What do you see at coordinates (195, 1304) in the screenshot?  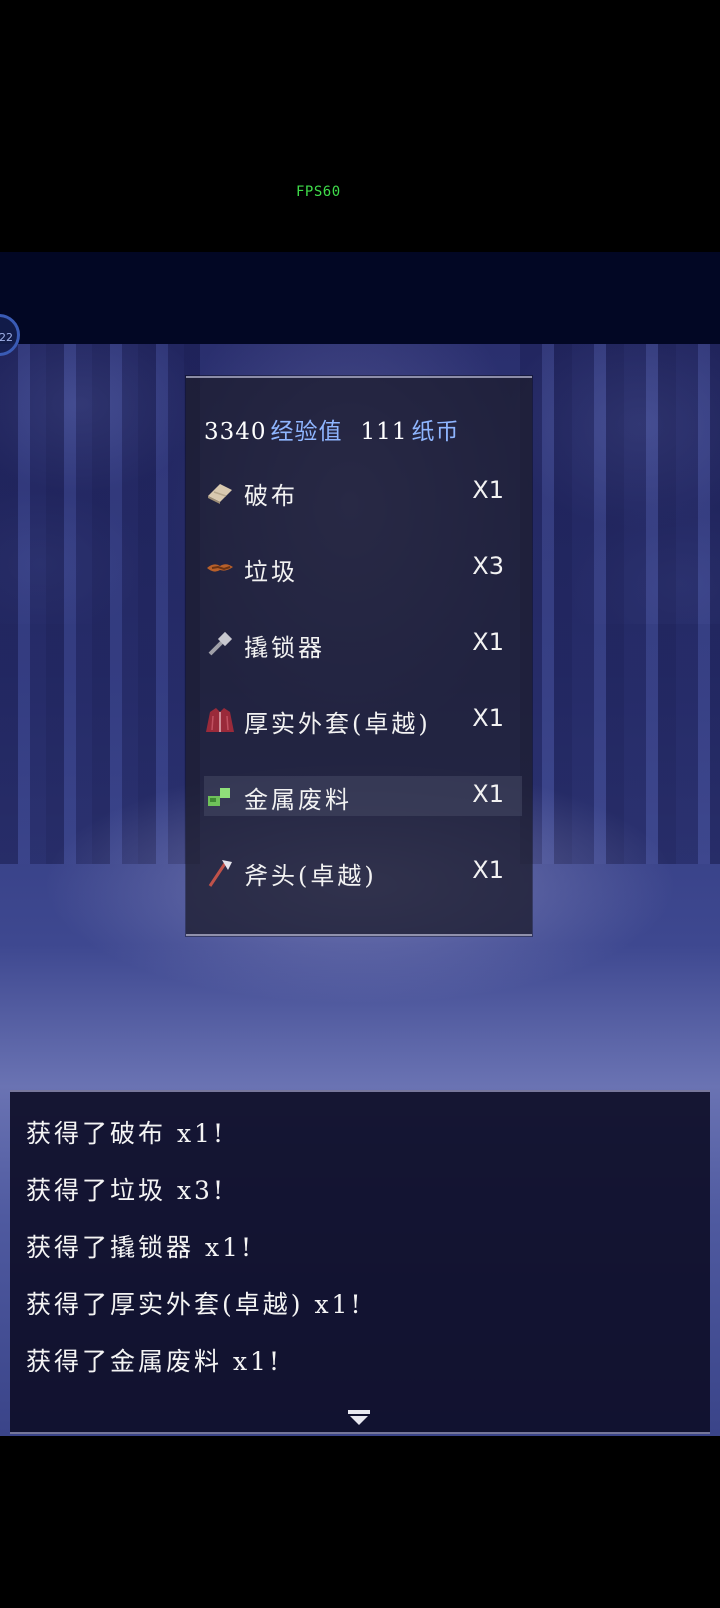 I see `log-line: 获得了厚实外套(卓越) x1!` at bounding box center [195, 1304].